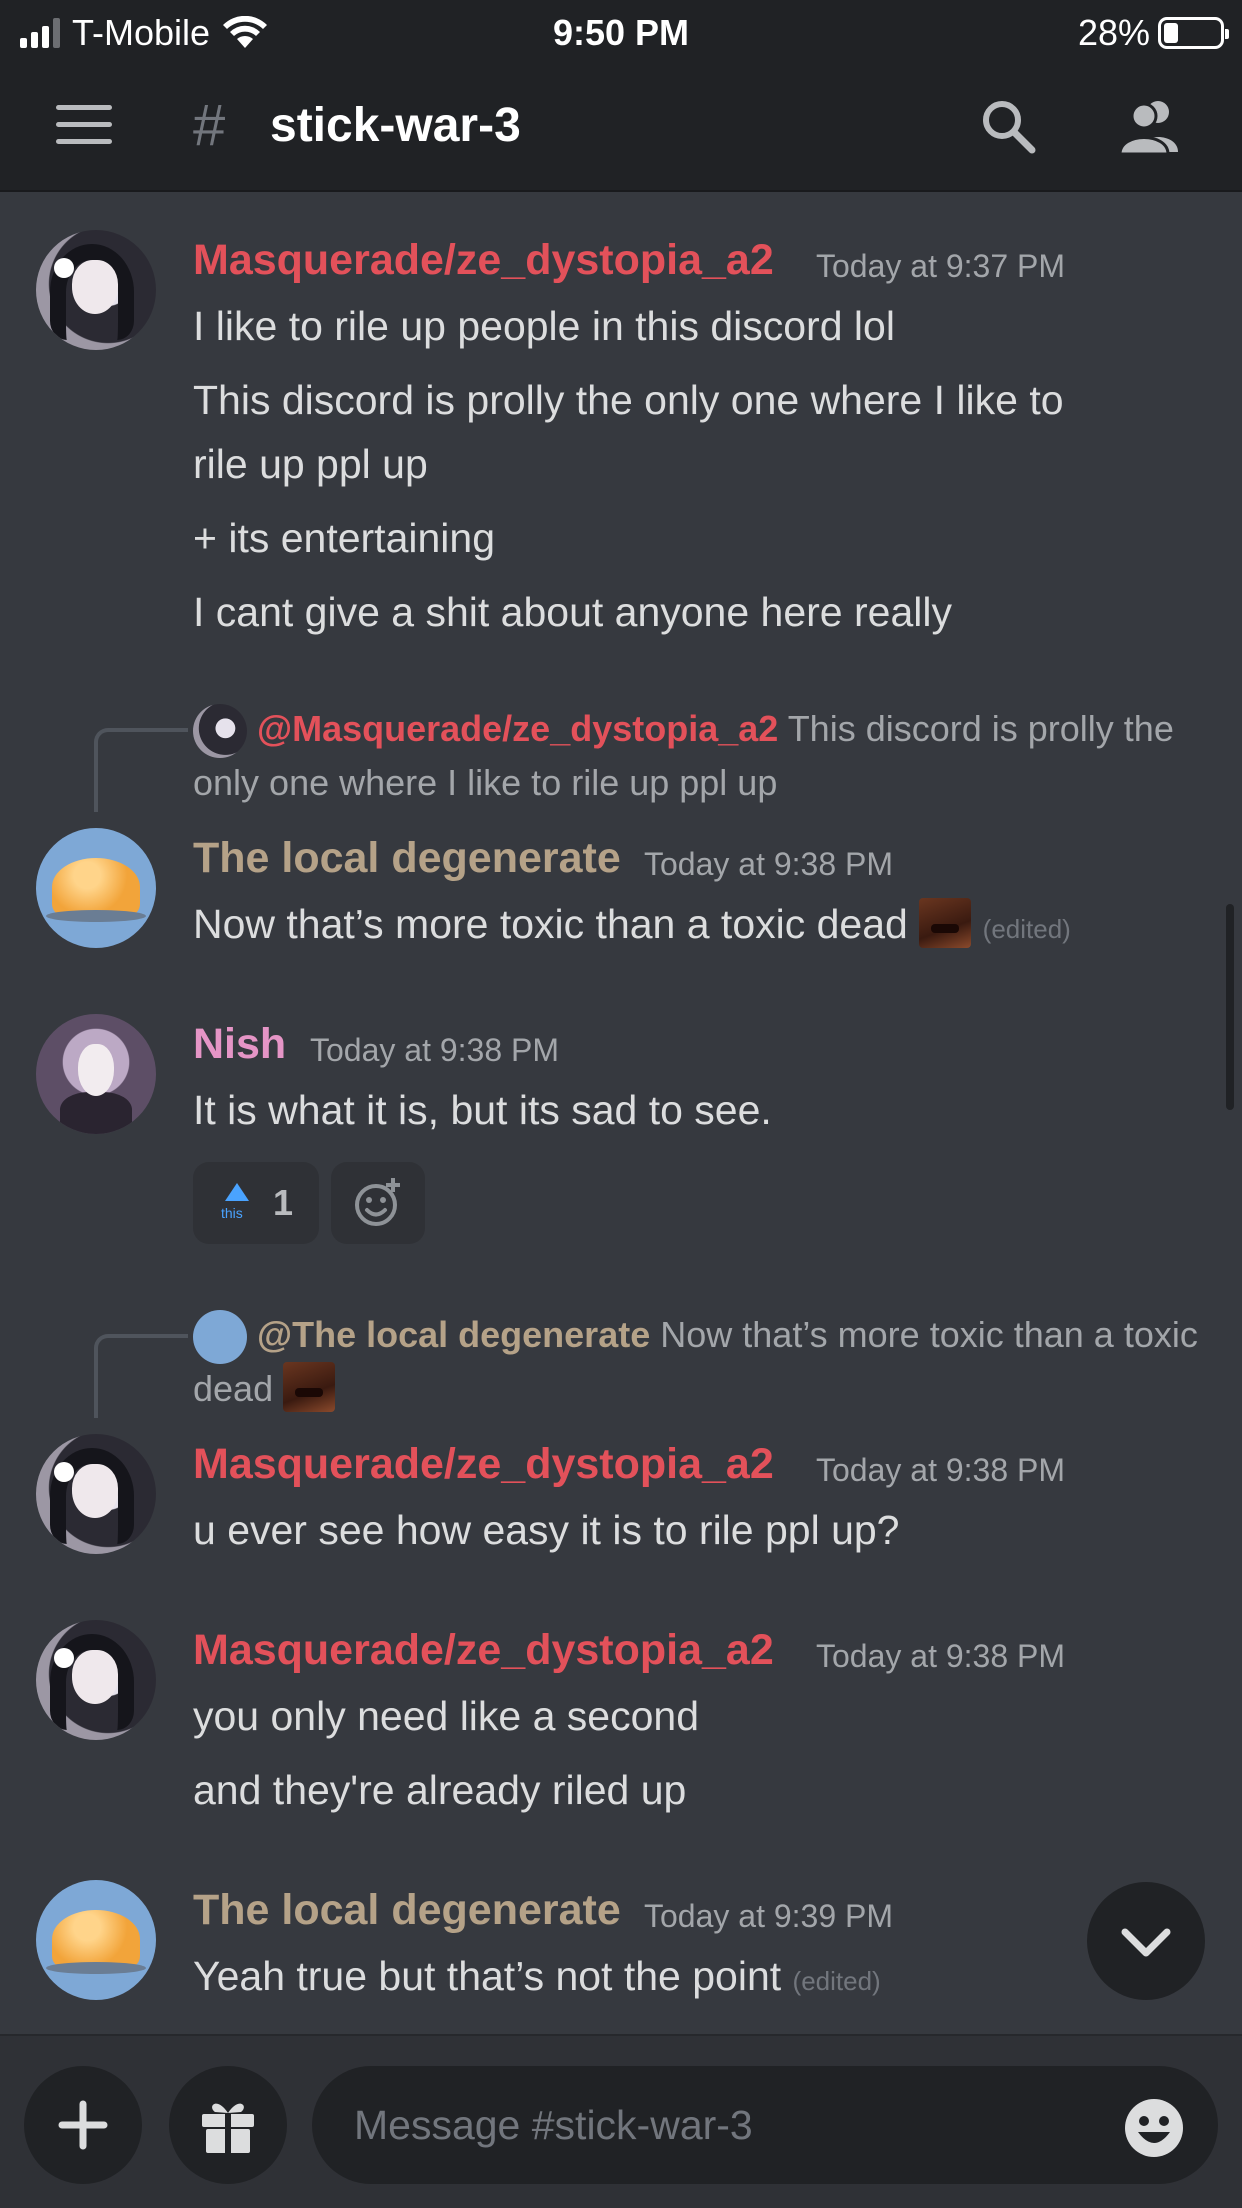 Image resolution: width=1242 pixels, height=2208 pixels. I want to click on status-bar: T-Mobile 9:50 PM 28%, so click(621, 31).